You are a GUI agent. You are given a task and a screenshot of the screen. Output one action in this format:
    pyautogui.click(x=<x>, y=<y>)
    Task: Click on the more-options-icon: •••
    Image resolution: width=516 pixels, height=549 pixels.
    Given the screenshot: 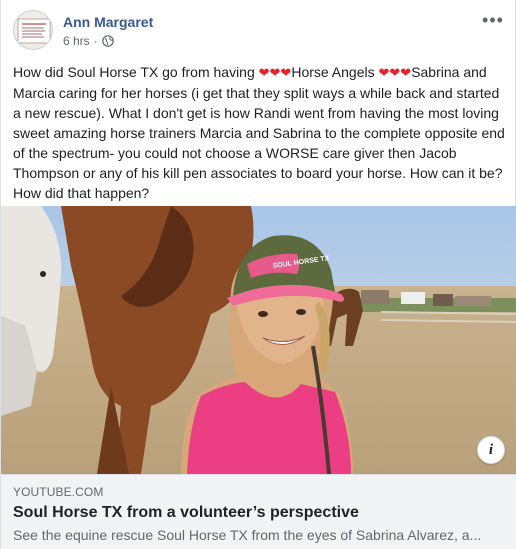 What is the action you would take?
    pyautogui.click(x=493, y=20)
    